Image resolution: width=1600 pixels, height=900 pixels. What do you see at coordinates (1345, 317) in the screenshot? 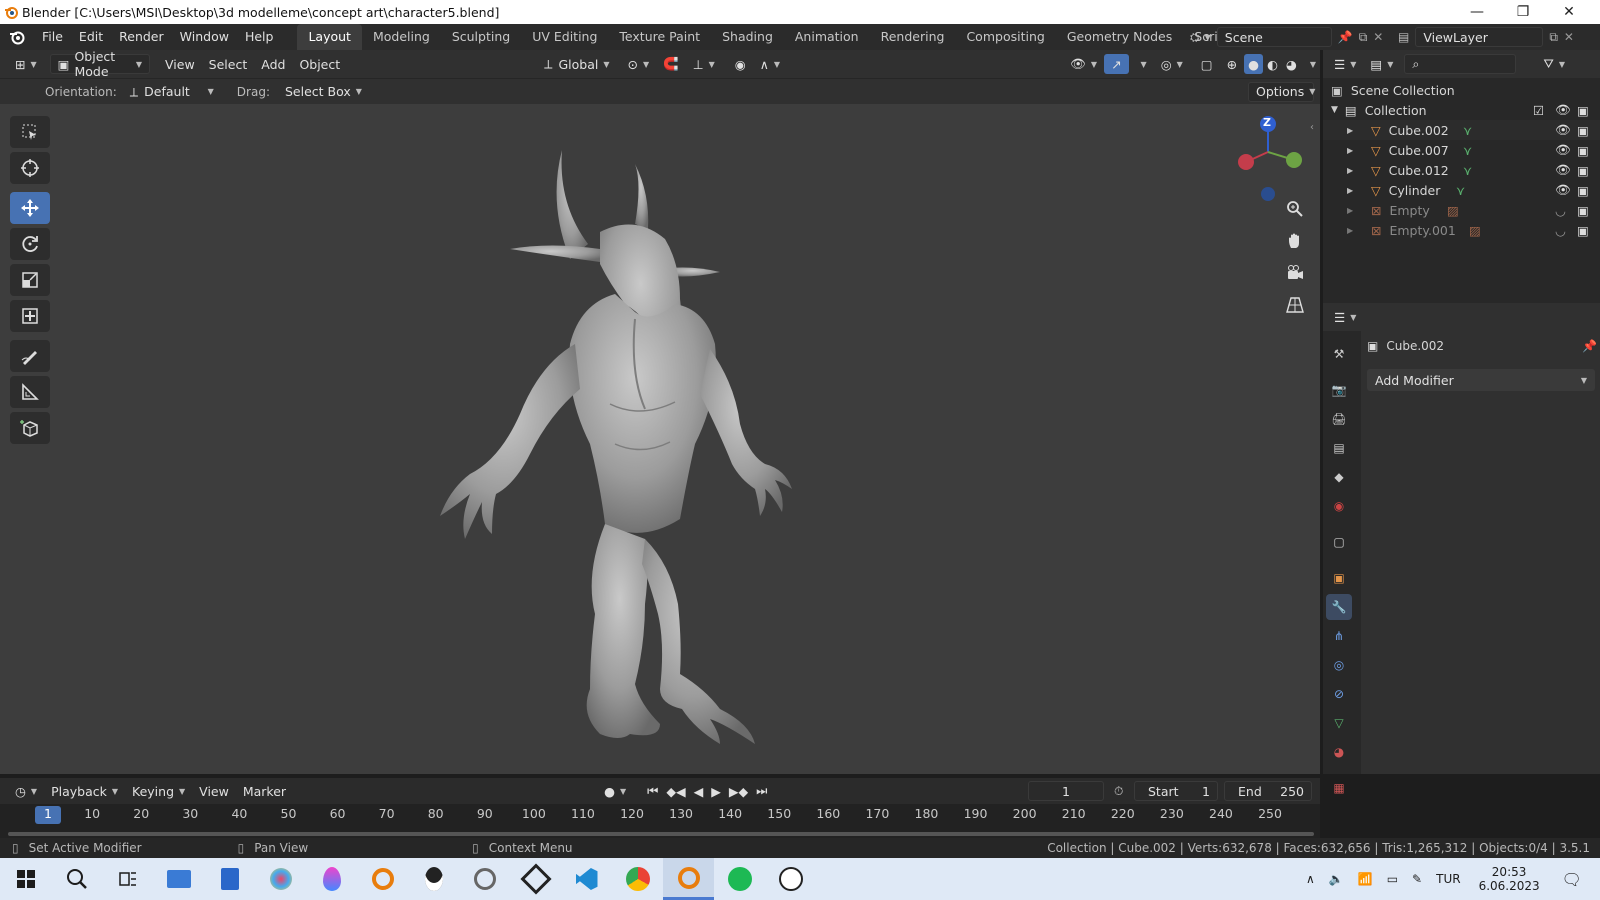
I see `properties-editor-type-icon: ☰ ▼` at bounding box center [1345, 317].